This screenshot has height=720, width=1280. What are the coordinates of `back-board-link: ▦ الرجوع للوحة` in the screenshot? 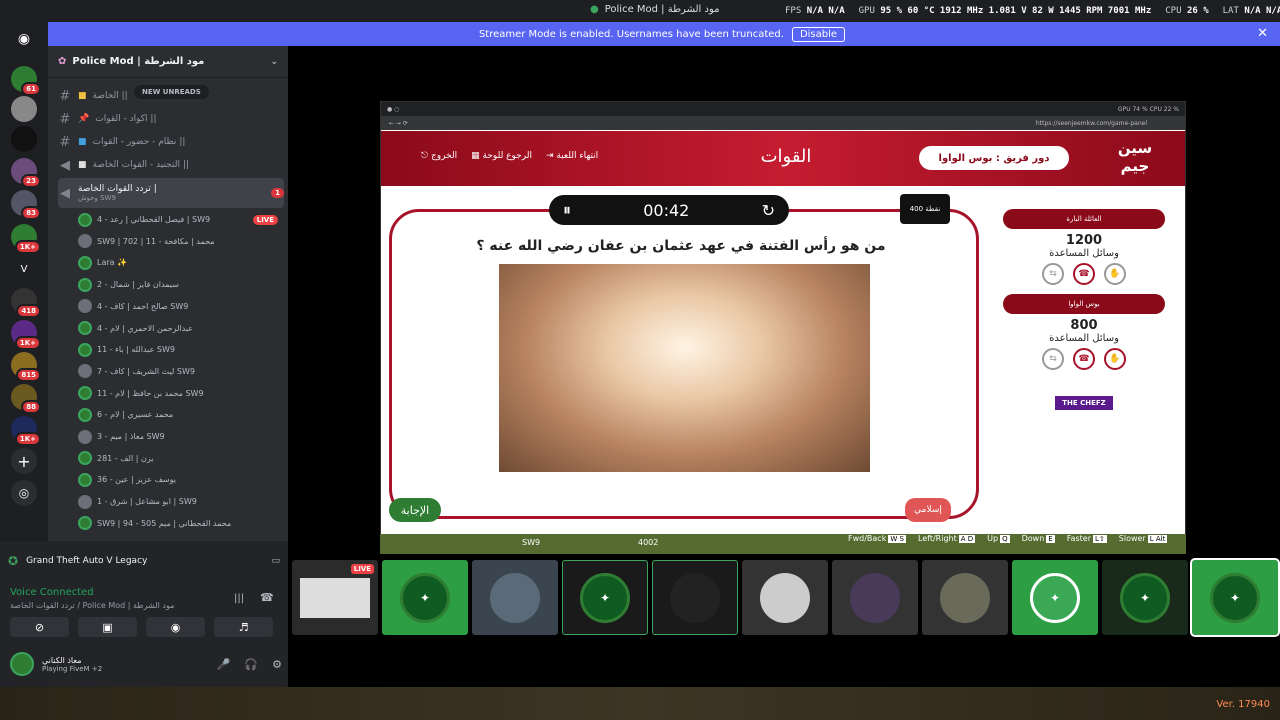 It's located at (501, 156).